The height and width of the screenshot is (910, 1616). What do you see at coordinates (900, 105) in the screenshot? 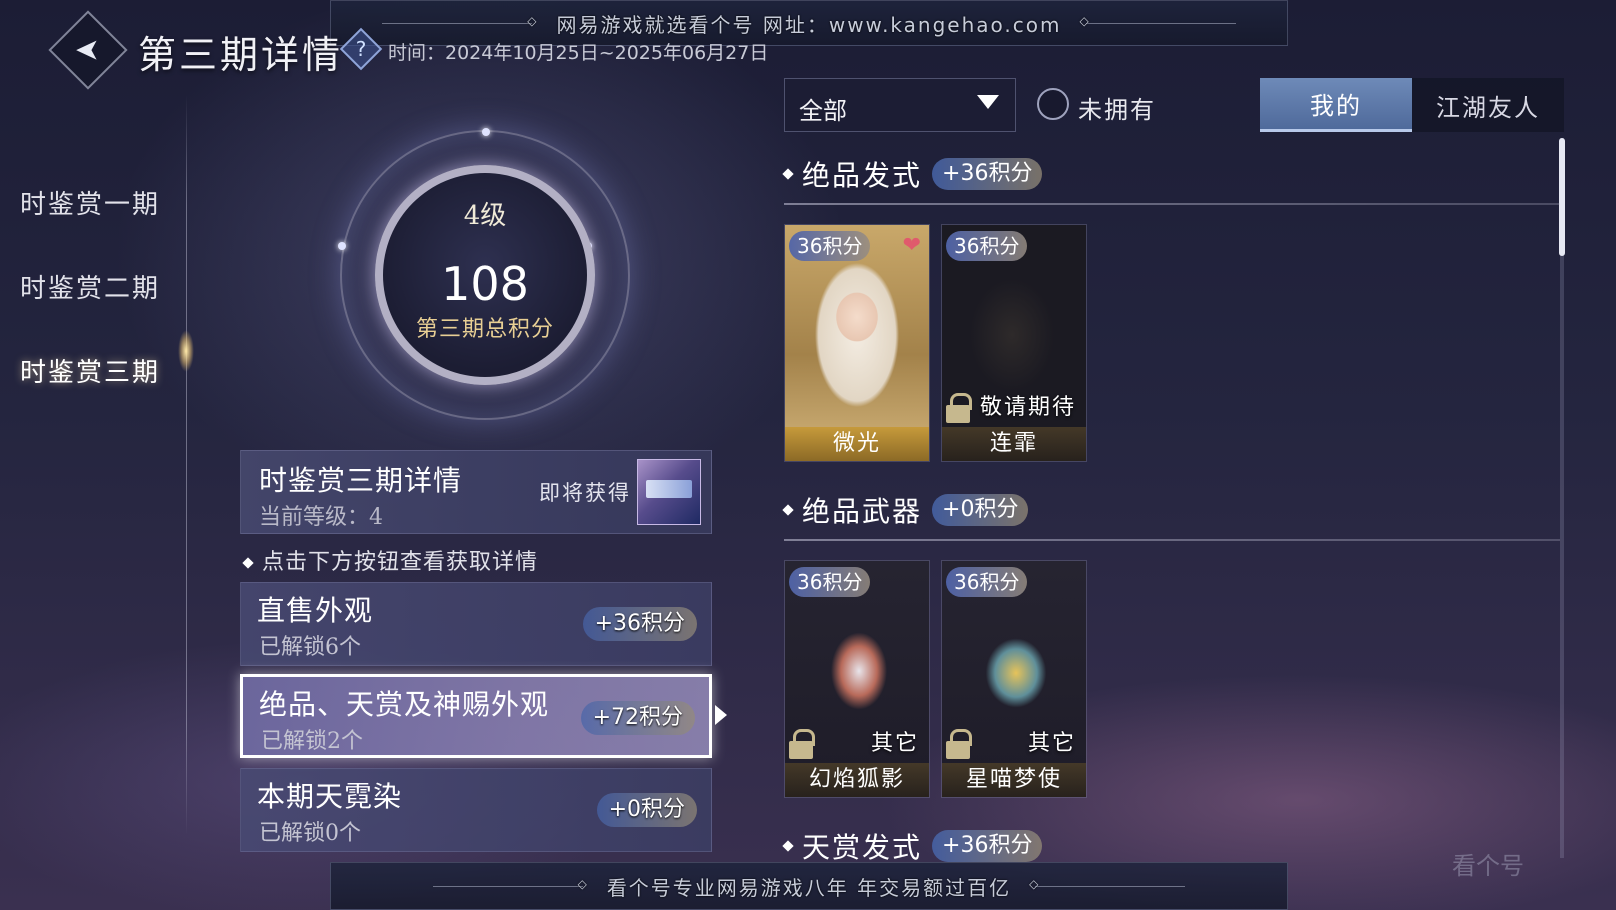
I see `filter-dropdown: 全部` at bounding box center [900, 105].